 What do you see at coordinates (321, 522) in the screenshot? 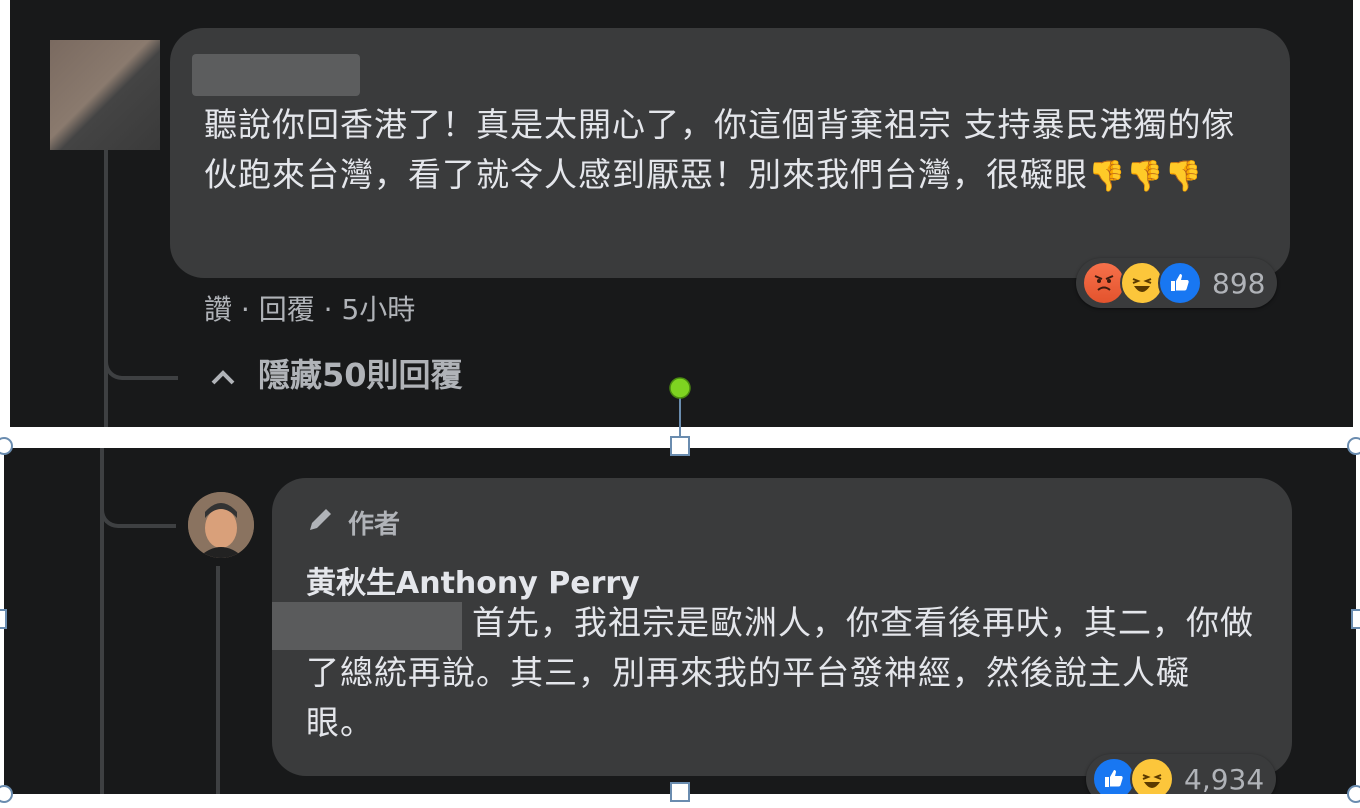
I see `pencil-icon` at bounding box center [321, 522].